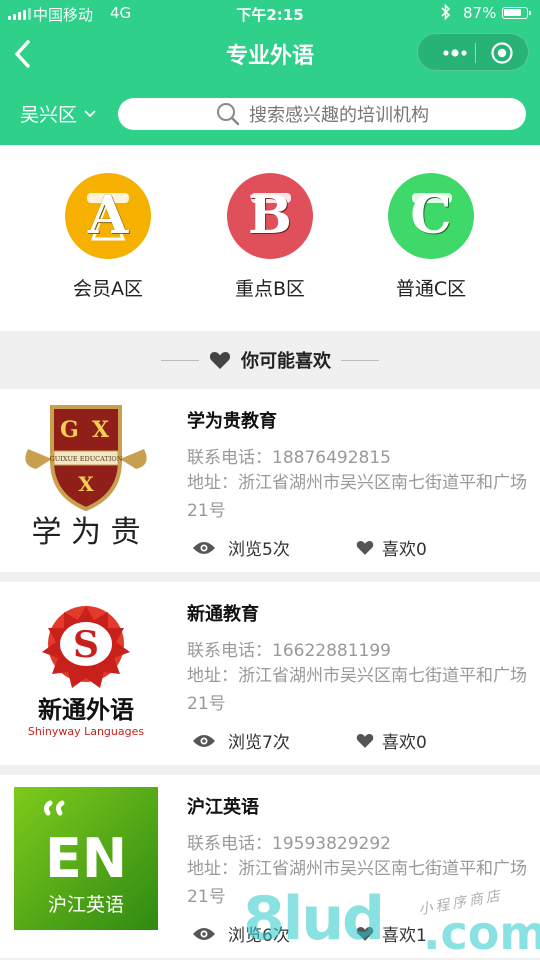 Image resolution: width=540 pixels, height=960 pixels. Describe the element at coordinates (259, 743) in the screenshot. I see `view-count-text: 浏览7次` at that location.